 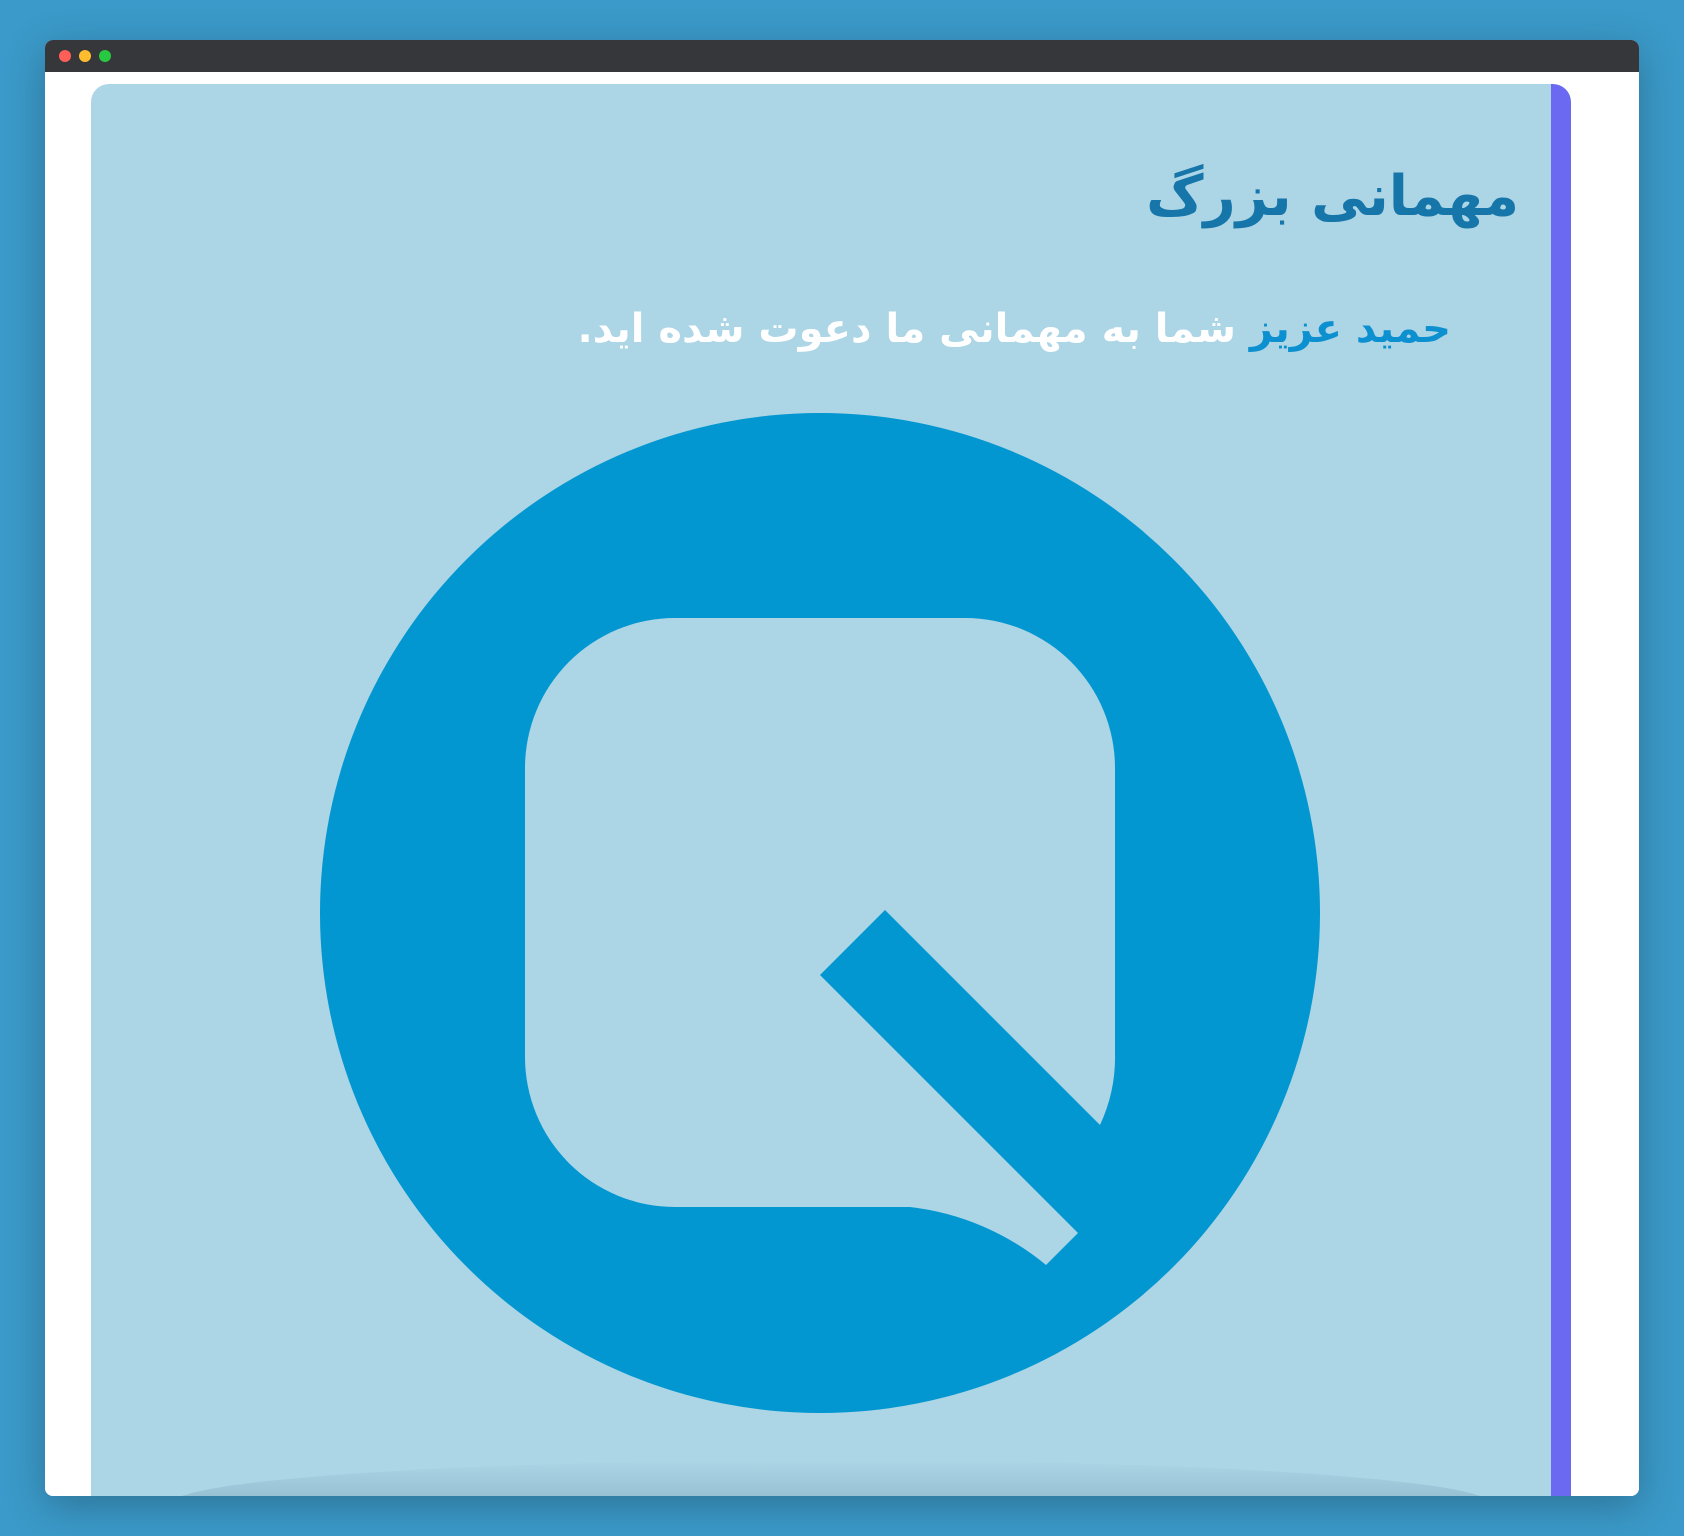 I want to click on close-window-button, so click(x=65, y=56).